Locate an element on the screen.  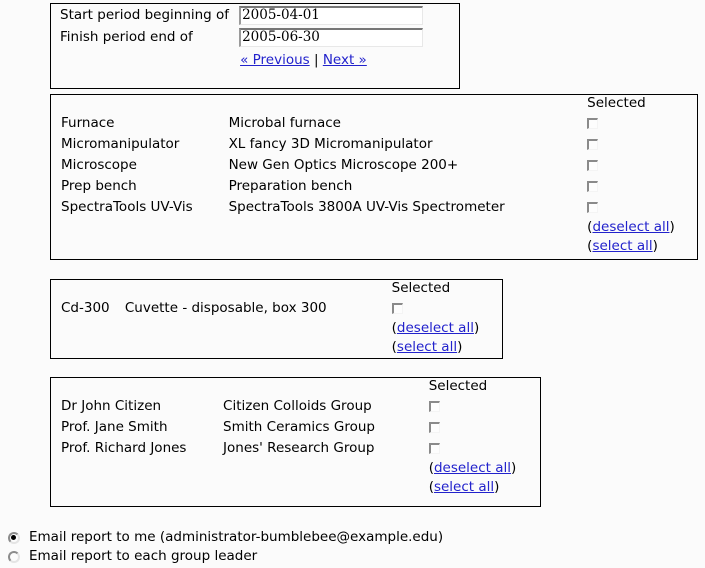
equipment-header-row: Selected is located at coordinates (374, 104).